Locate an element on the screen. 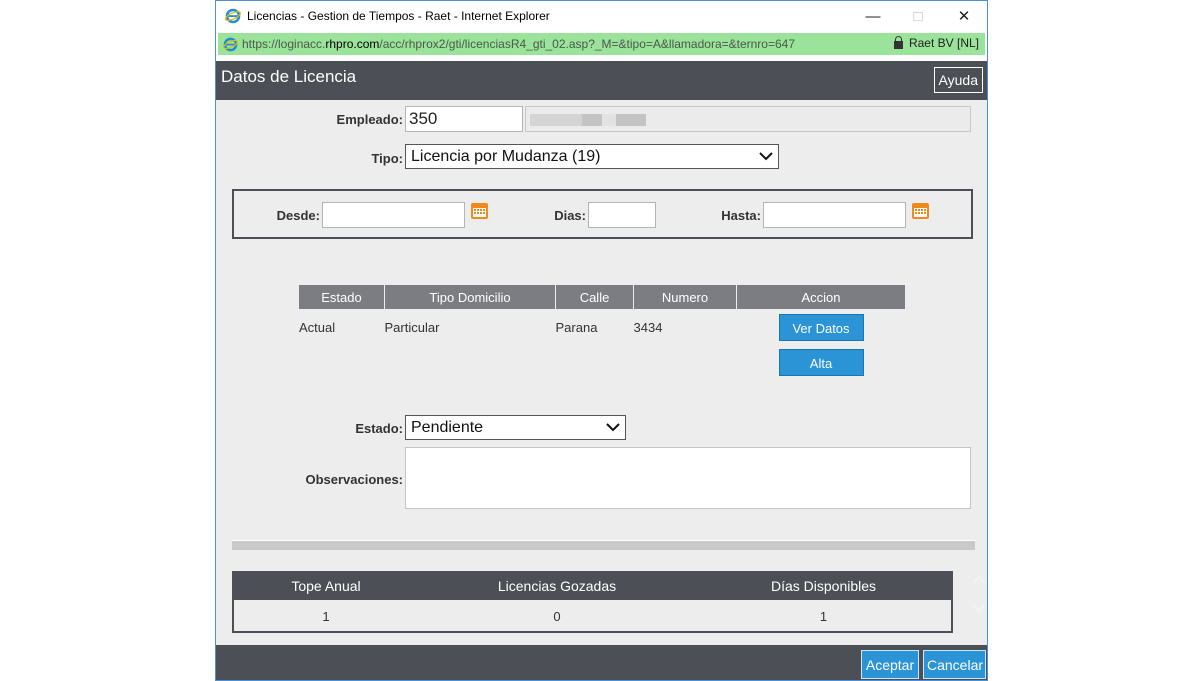  ver-datos-button: Ver Datos is located at coordinates (821, 327).